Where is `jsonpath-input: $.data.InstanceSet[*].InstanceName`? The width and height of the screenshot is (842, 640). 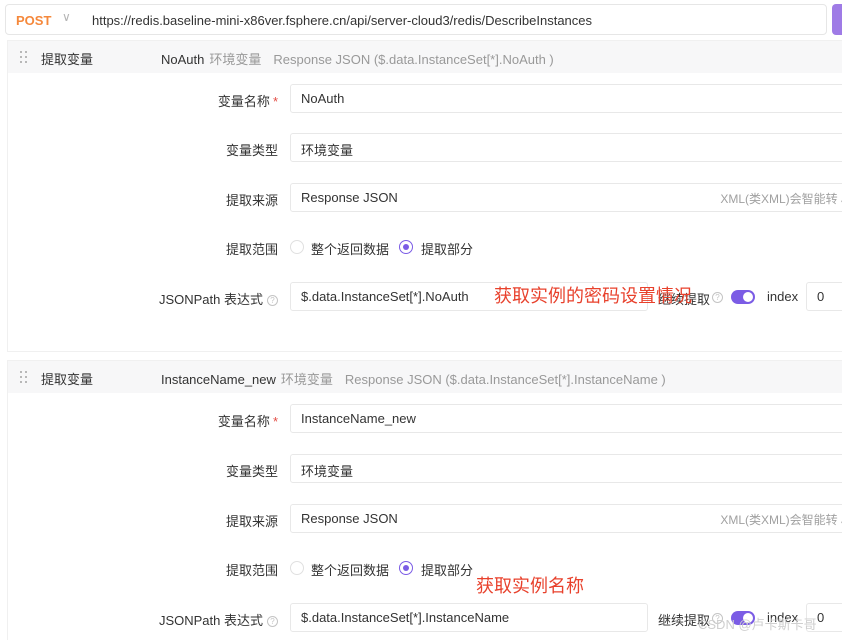 jsonpath-input: $.data.InstanceSet[*].InstanceName is located at coordinates (469, 617).